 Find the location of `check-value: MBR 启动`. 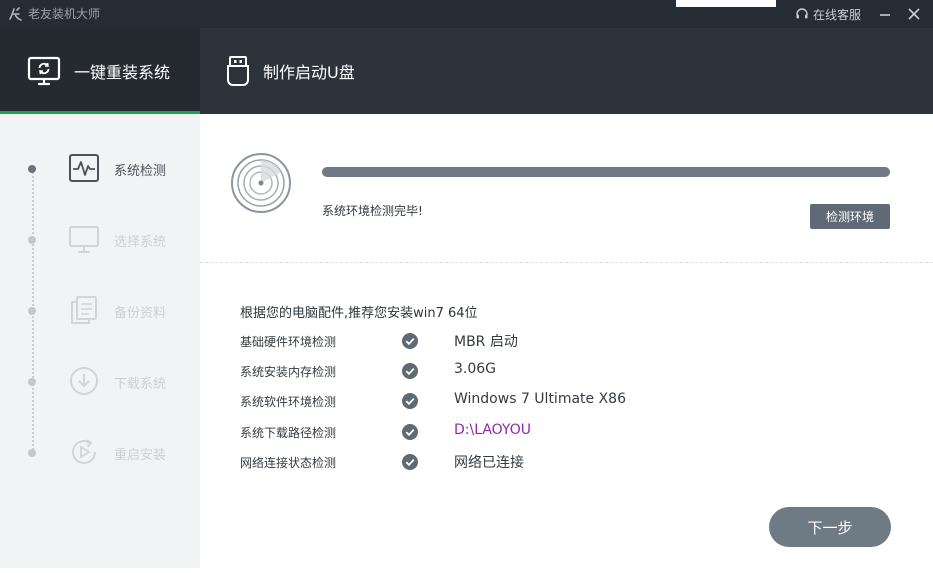

check-value: MBR 启动 is located at coordinates (486, 342).